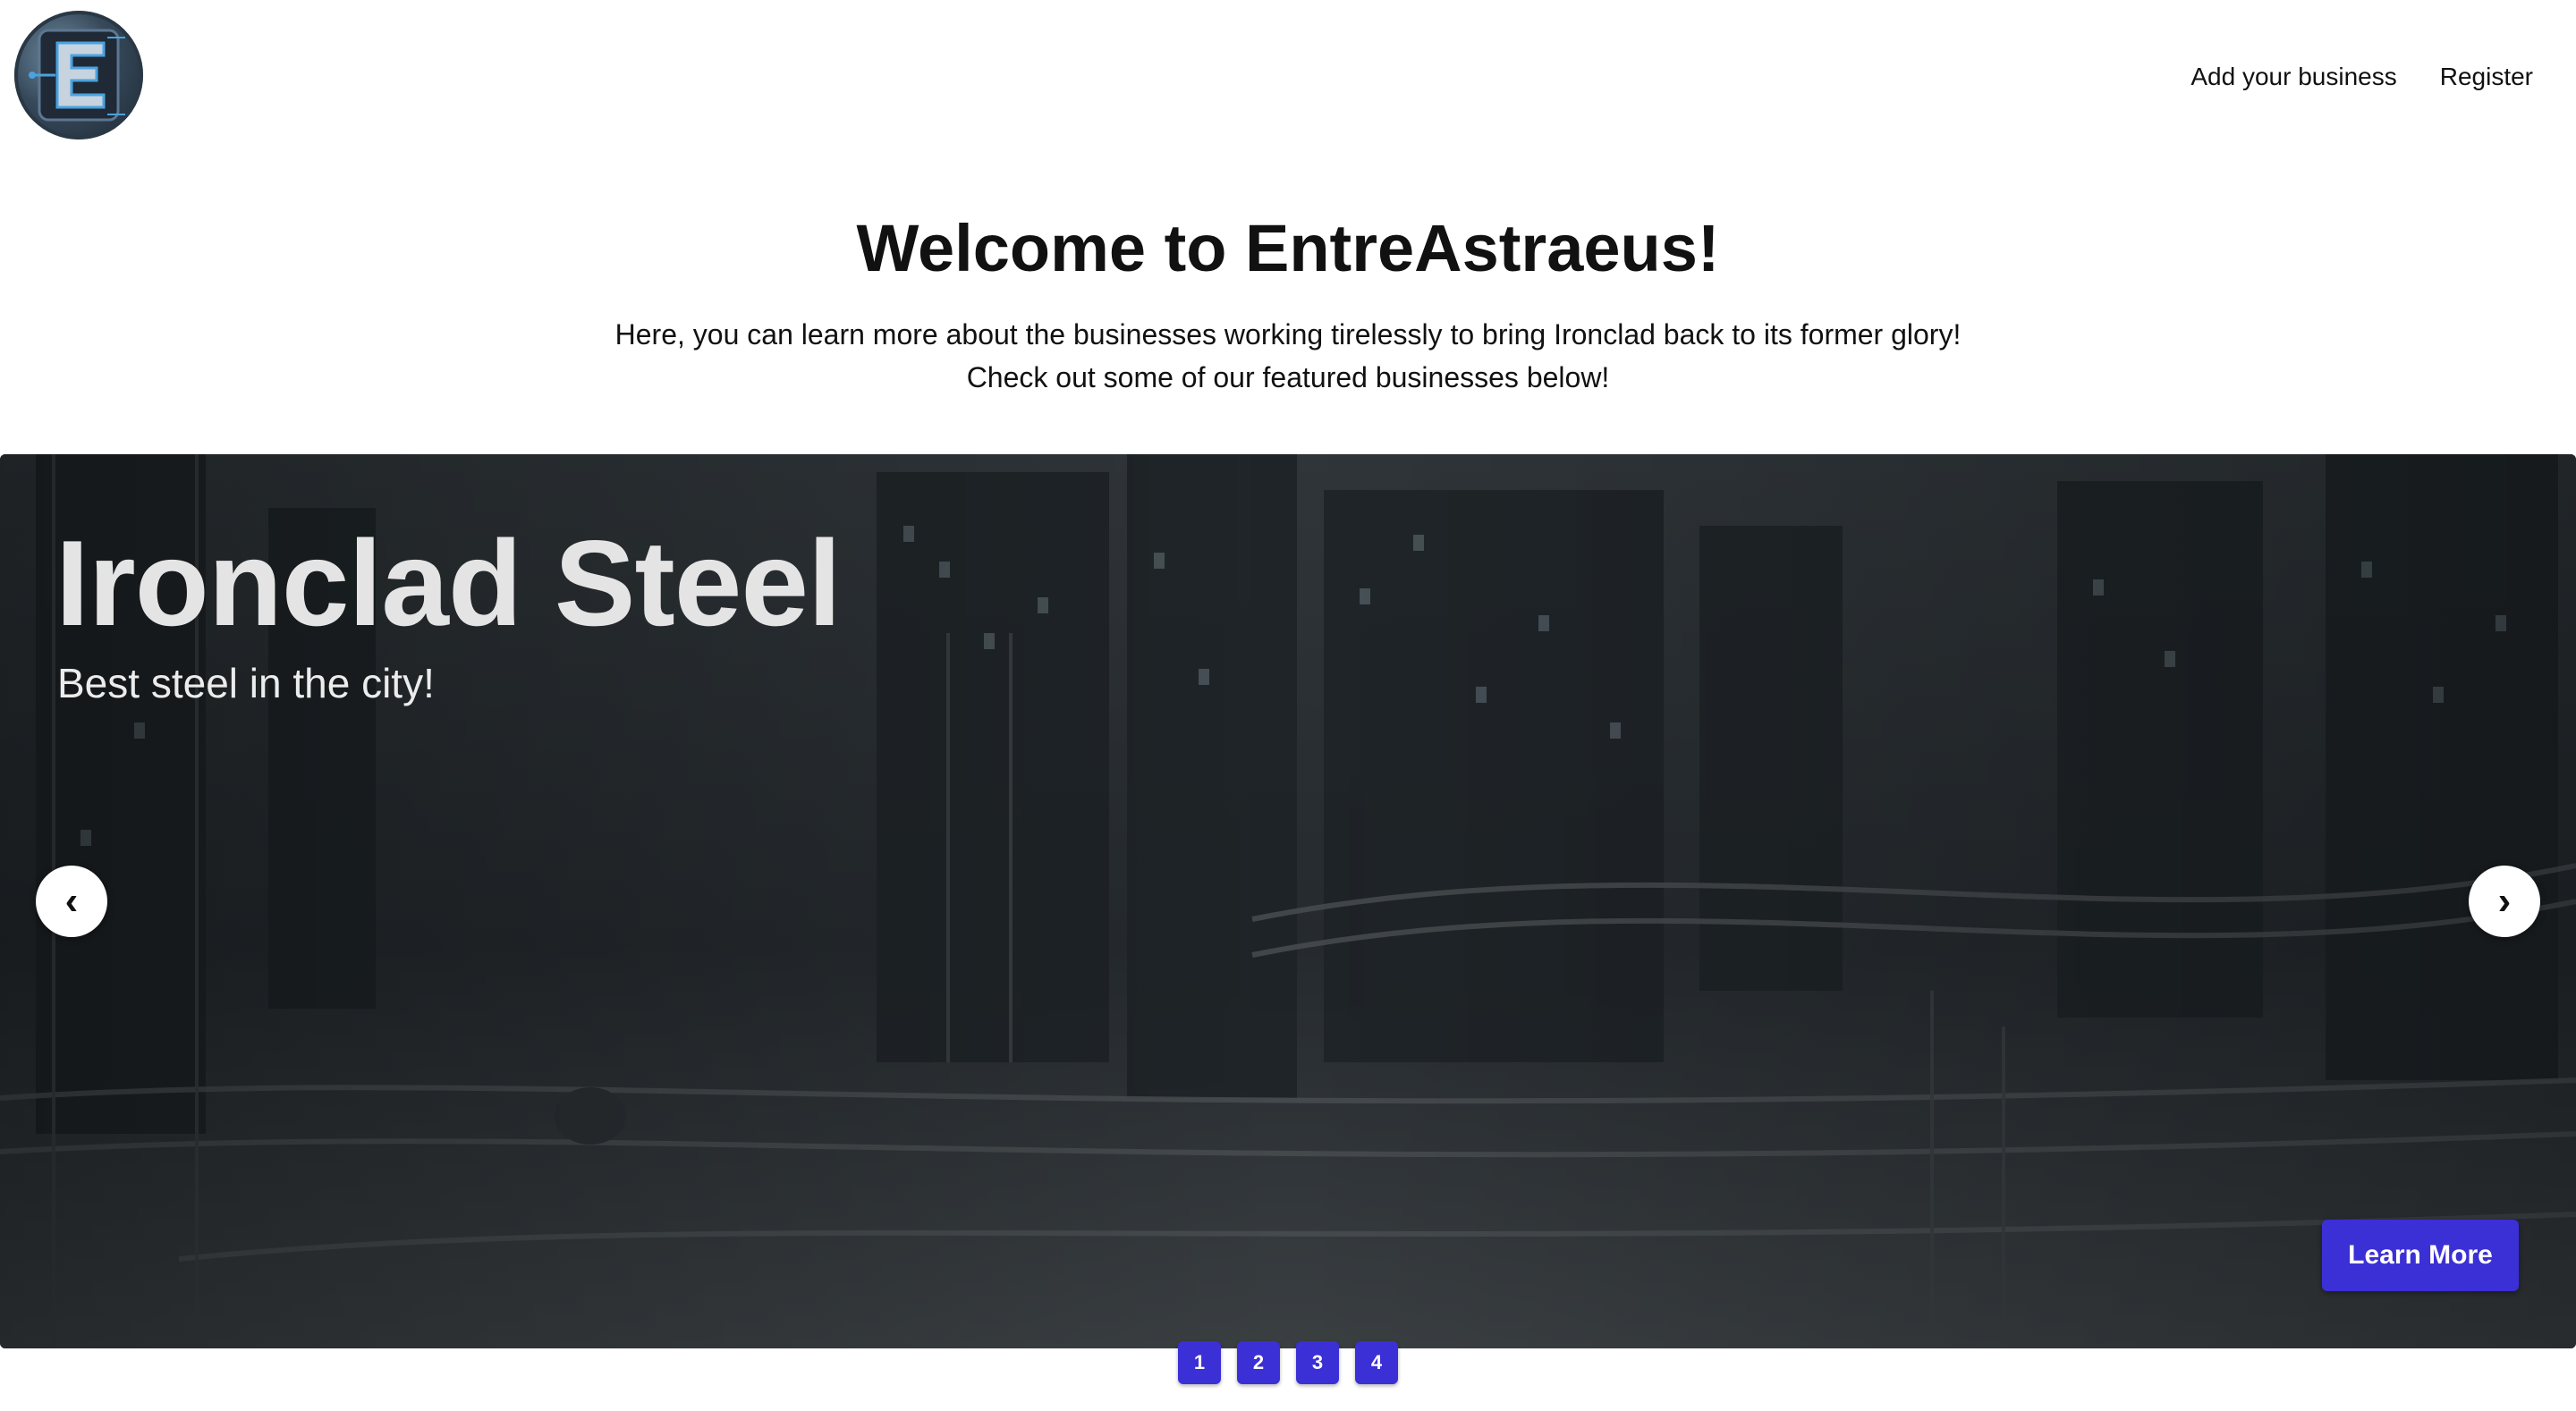 Image resolution: width=2576 pixels, height=1411 pixels. I want to click on learn-more-button: Learn More, so click(2420, 1255).